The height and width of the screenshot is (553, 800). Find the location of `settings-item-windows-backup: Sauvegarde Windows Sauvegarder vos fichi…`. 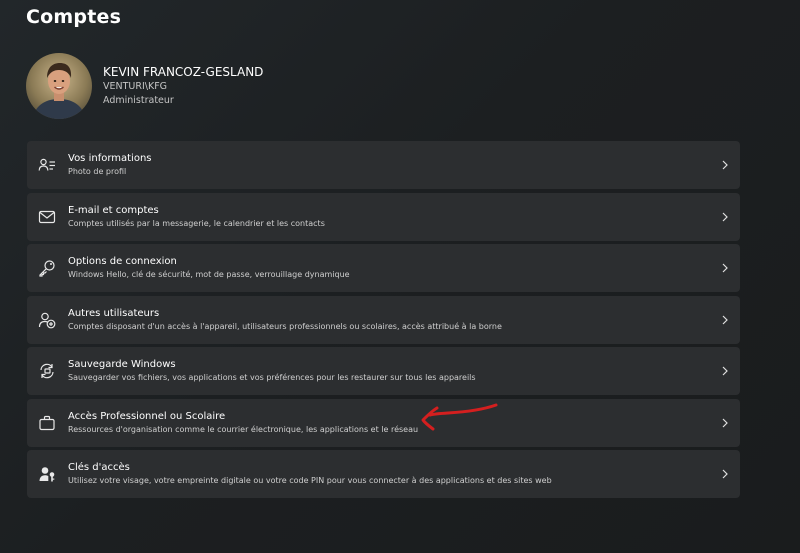

settings-item-windows-backup: Sauvegarde Windows Sauvegarder vos fichi… is located at coordinates (383, 371).